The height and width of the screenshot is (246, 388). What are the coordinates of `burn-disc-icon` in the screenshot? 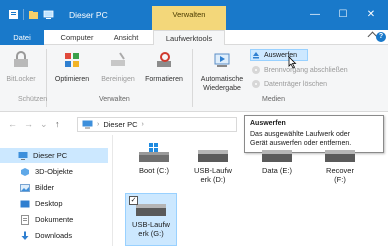 It's located at (256, 70).